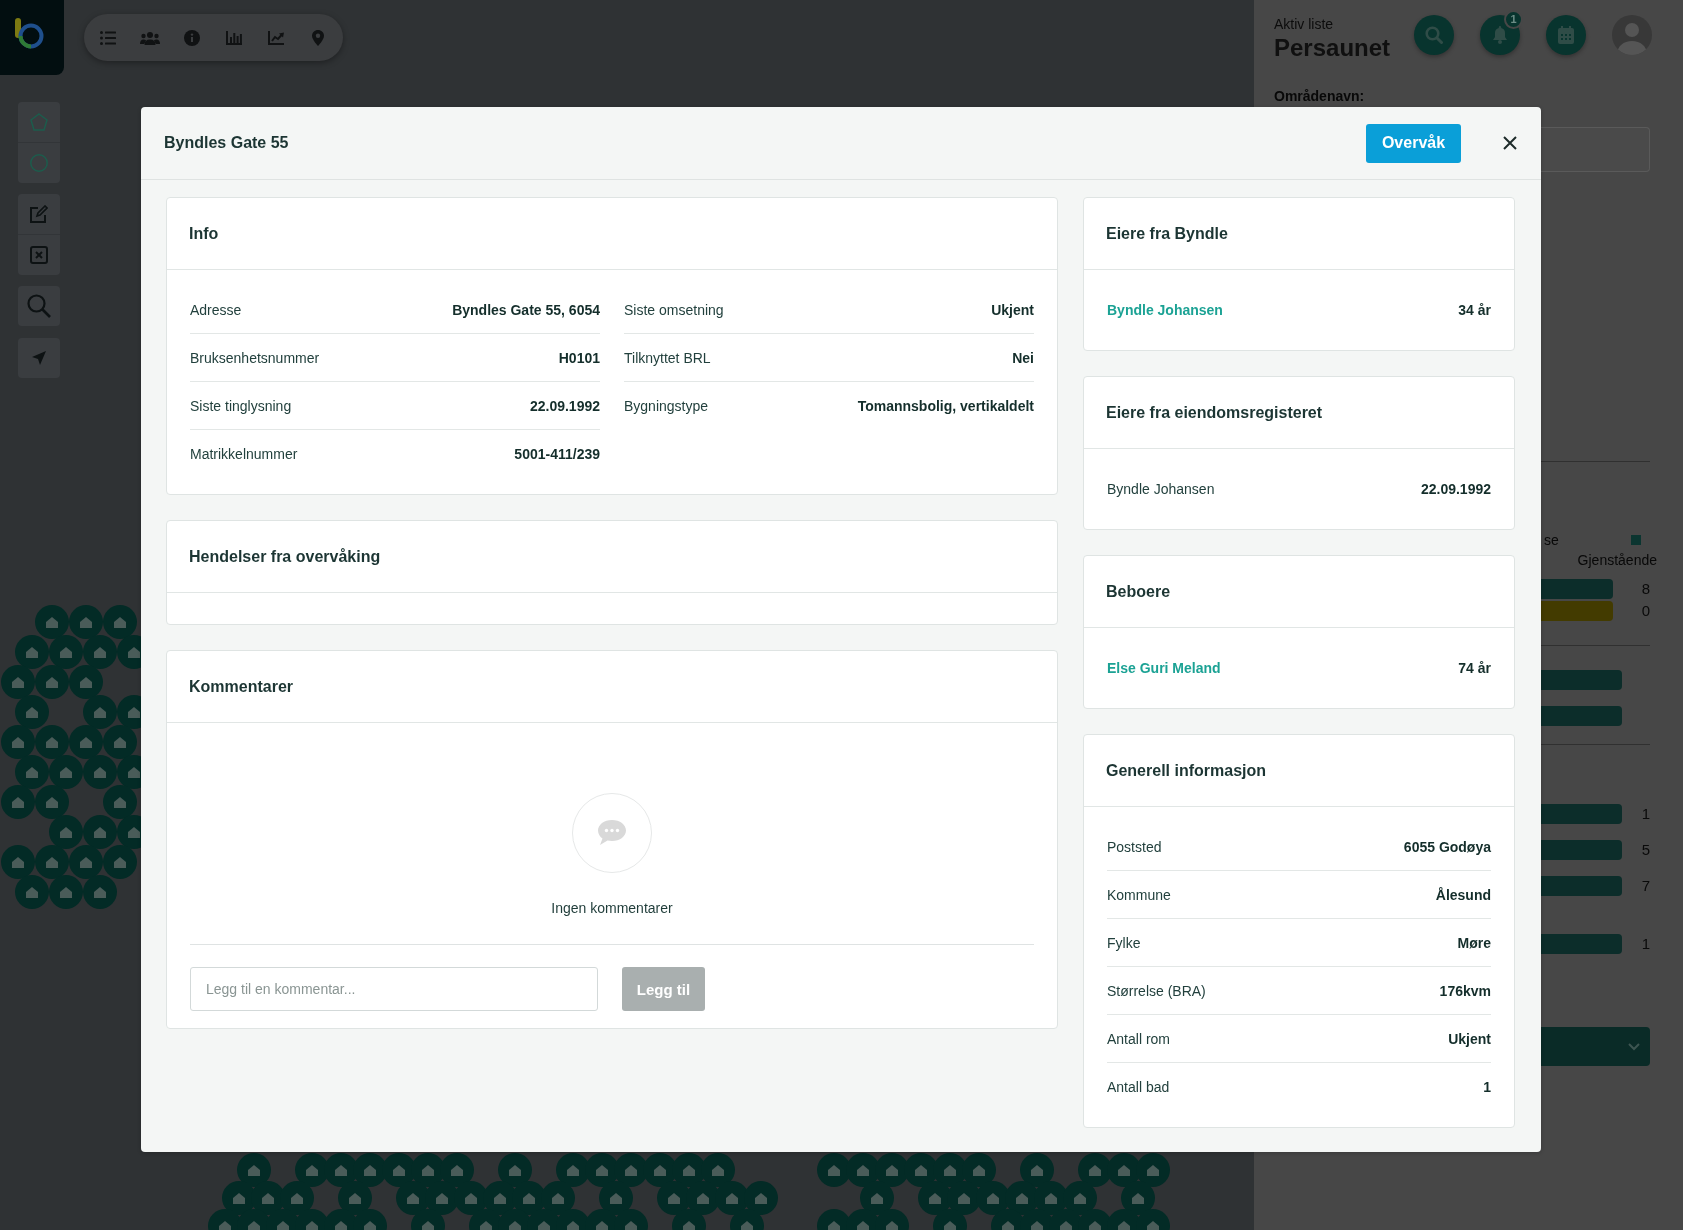 This screenshot has height=1230, width=1683. What do you see at coordinates (1551, 540) in the screenshot?
I see `legend-label: se` at bounding box center [1551, 540].